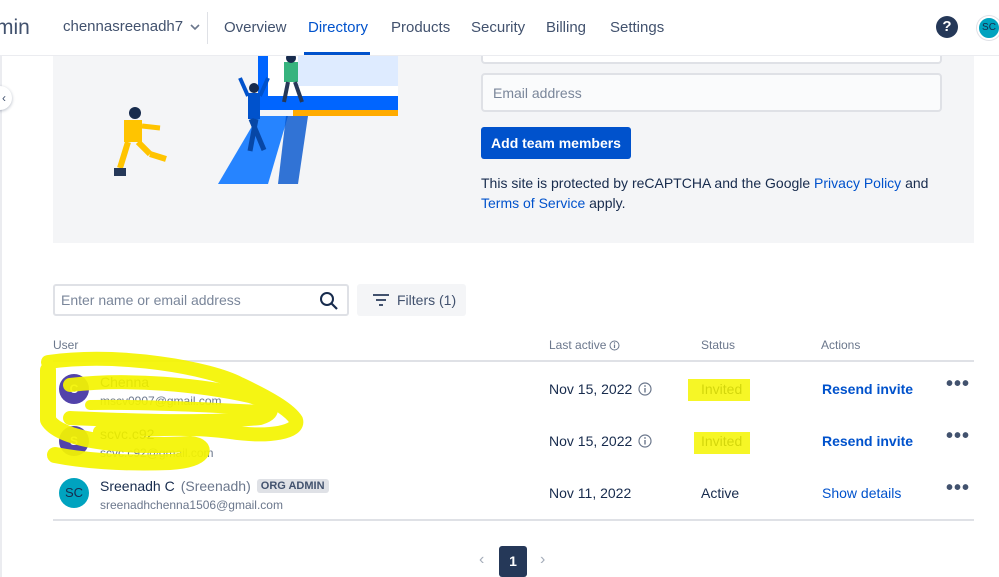  Describe the element at coordinates (720, 493) in the screenshot. I see `status-badge: Active` at that location.